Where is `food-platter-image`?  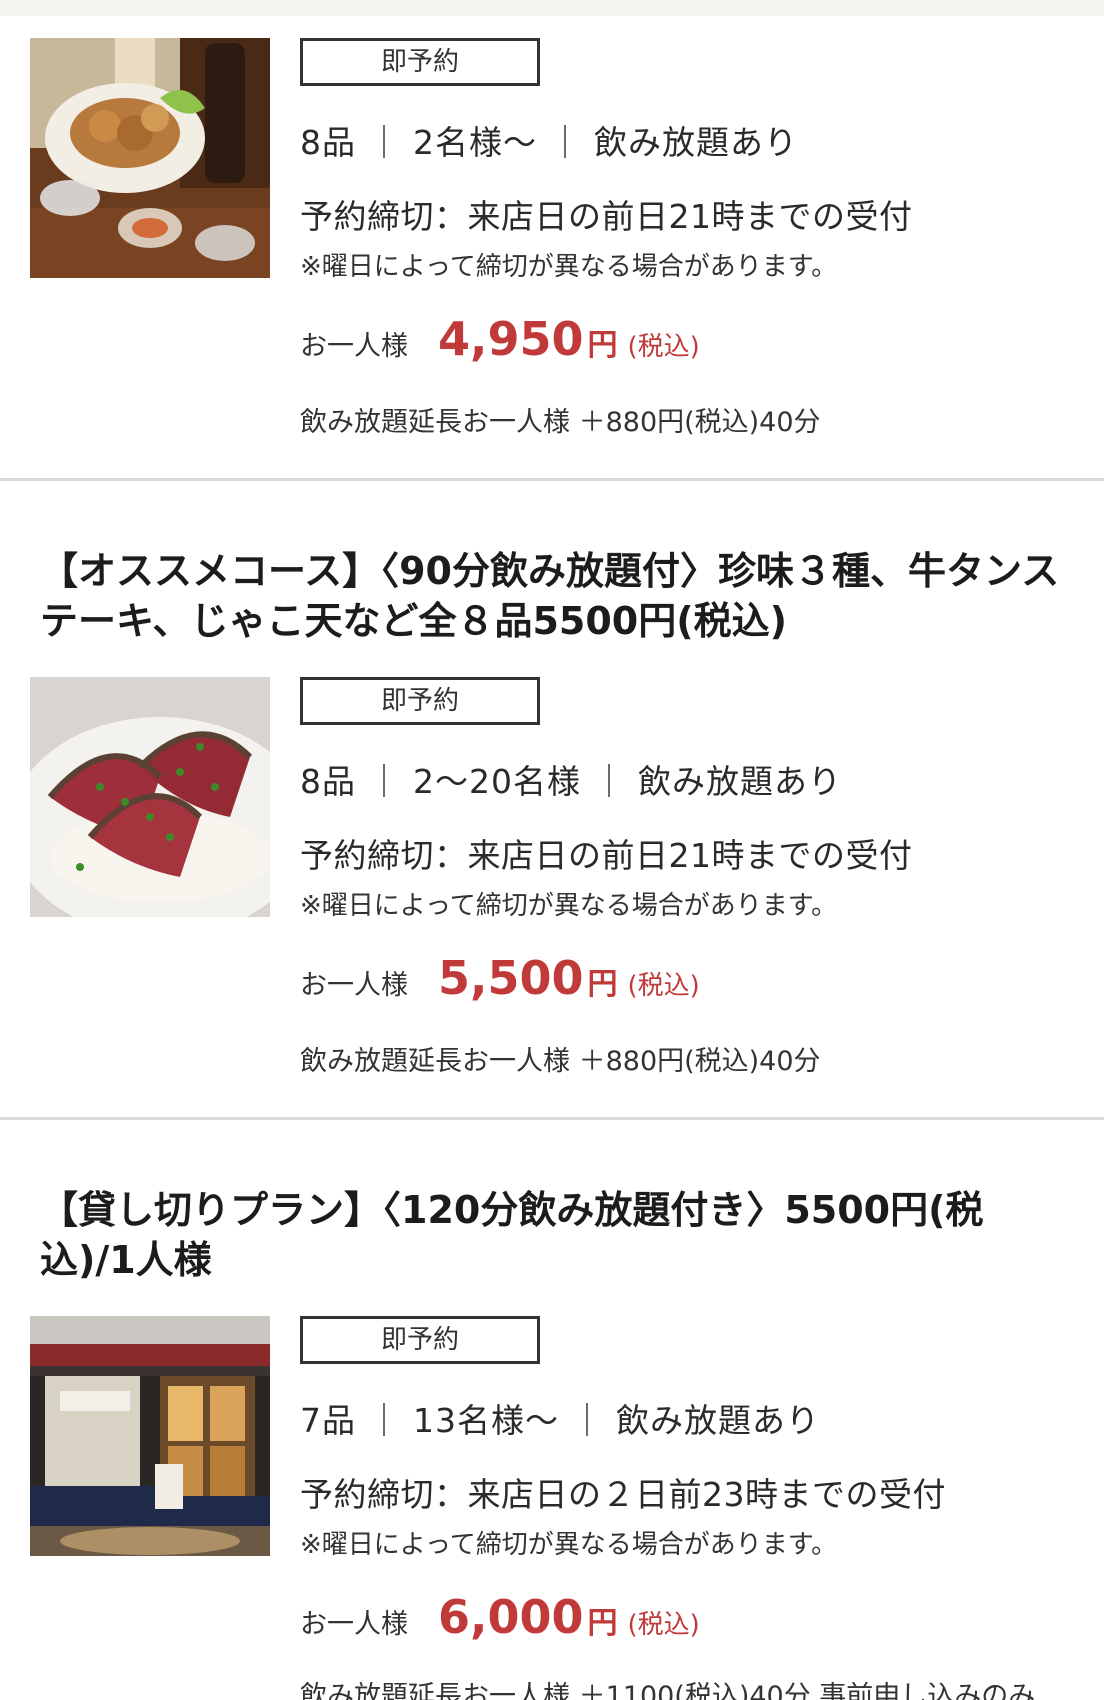 food-platter-image is located at coordinates (150, 158).